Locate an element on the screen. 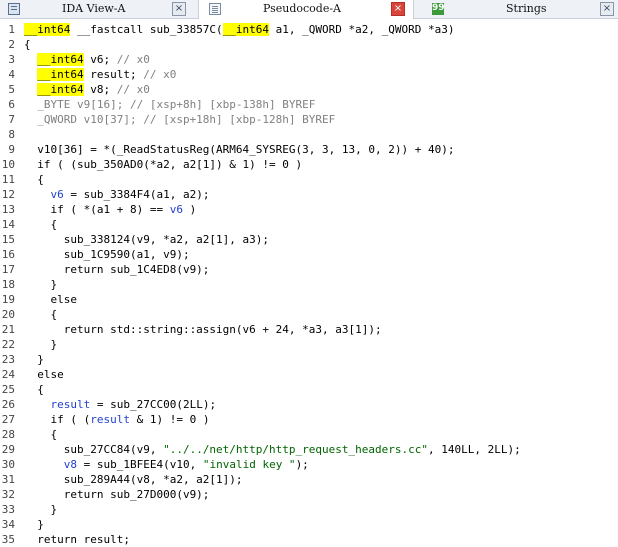 The image size is (618, 547). code-token: sub_1C9590(a1, v9); is located at coordinates (107, 254).